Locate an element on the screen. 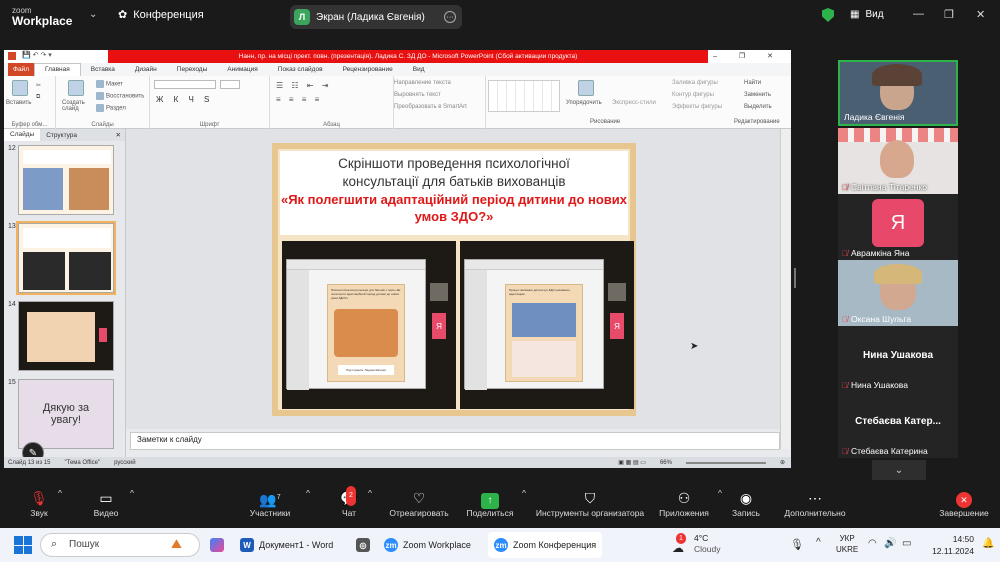 This screenshot has height=562, width=1000. copy-icon: ⧉ is located at coordinates (38, 97).